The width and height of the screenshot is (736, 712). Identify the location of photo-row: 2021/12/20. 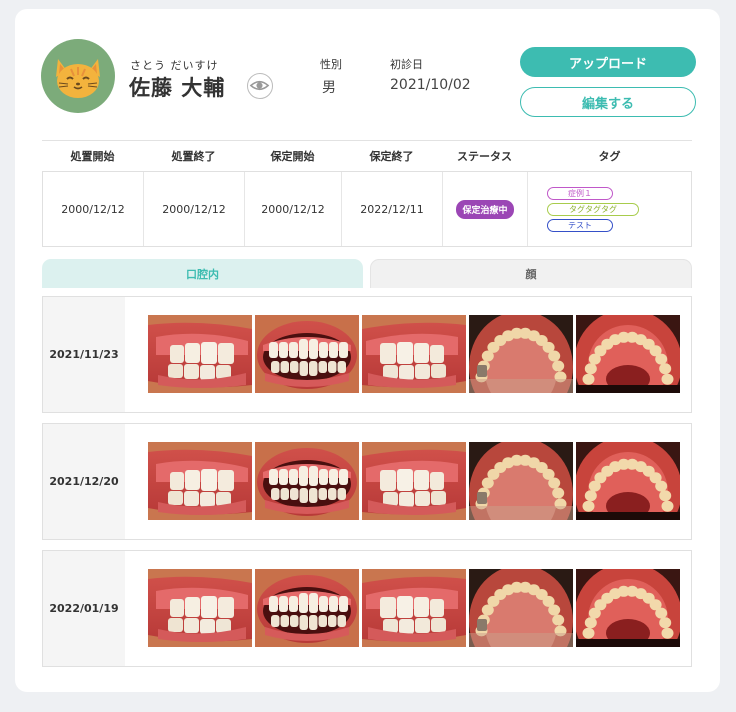
(367, 481).